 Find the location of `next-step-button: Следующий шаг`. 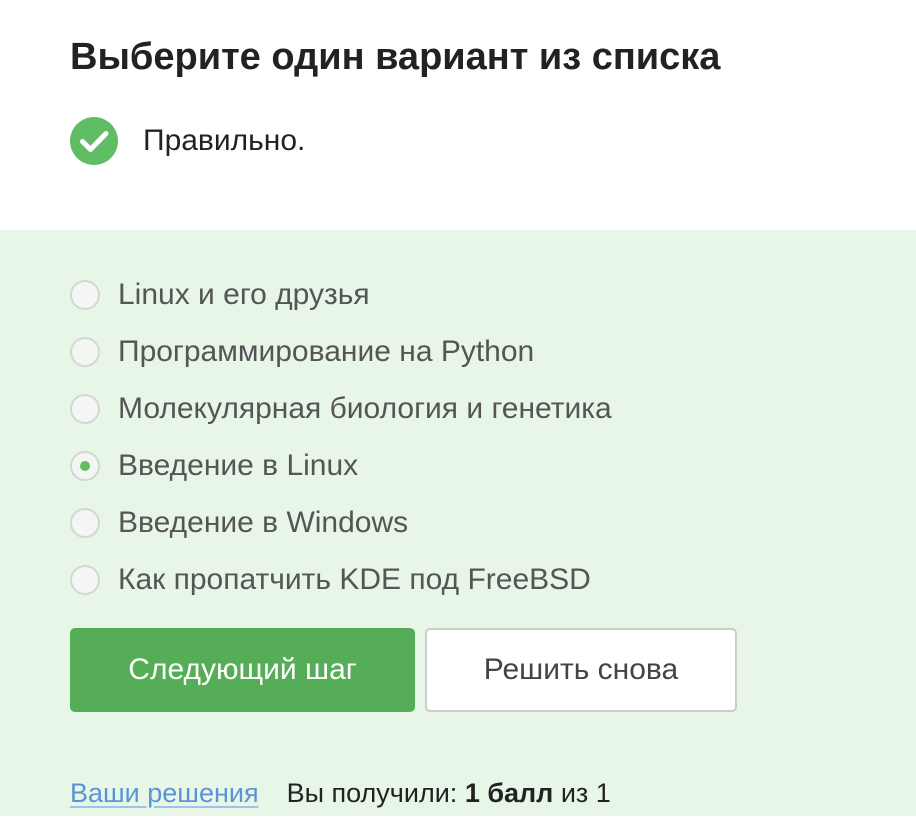

next-step-button: Следующий шаг is located at coordinates (242, 670).